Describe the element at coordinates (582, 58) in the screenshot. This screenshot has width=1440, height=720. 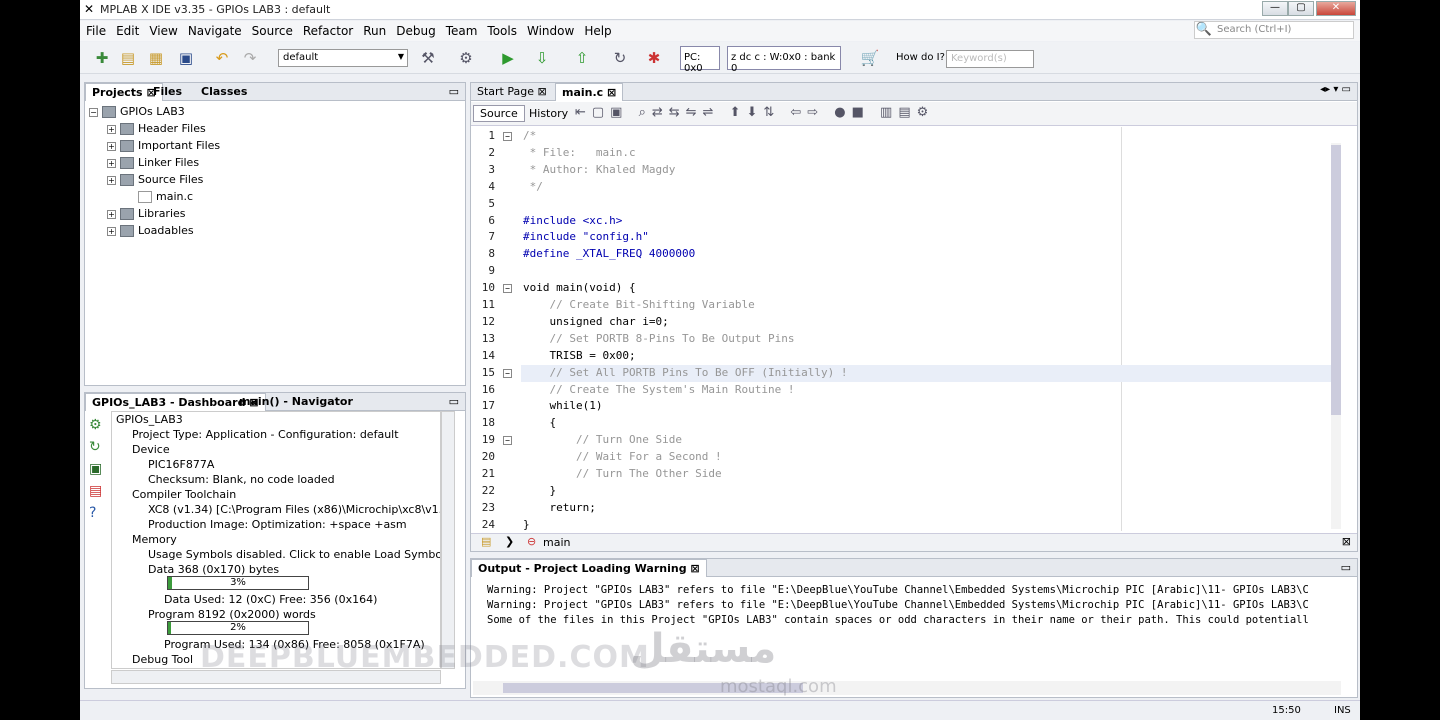
I see `program-device-icon: ⇧` at that location.